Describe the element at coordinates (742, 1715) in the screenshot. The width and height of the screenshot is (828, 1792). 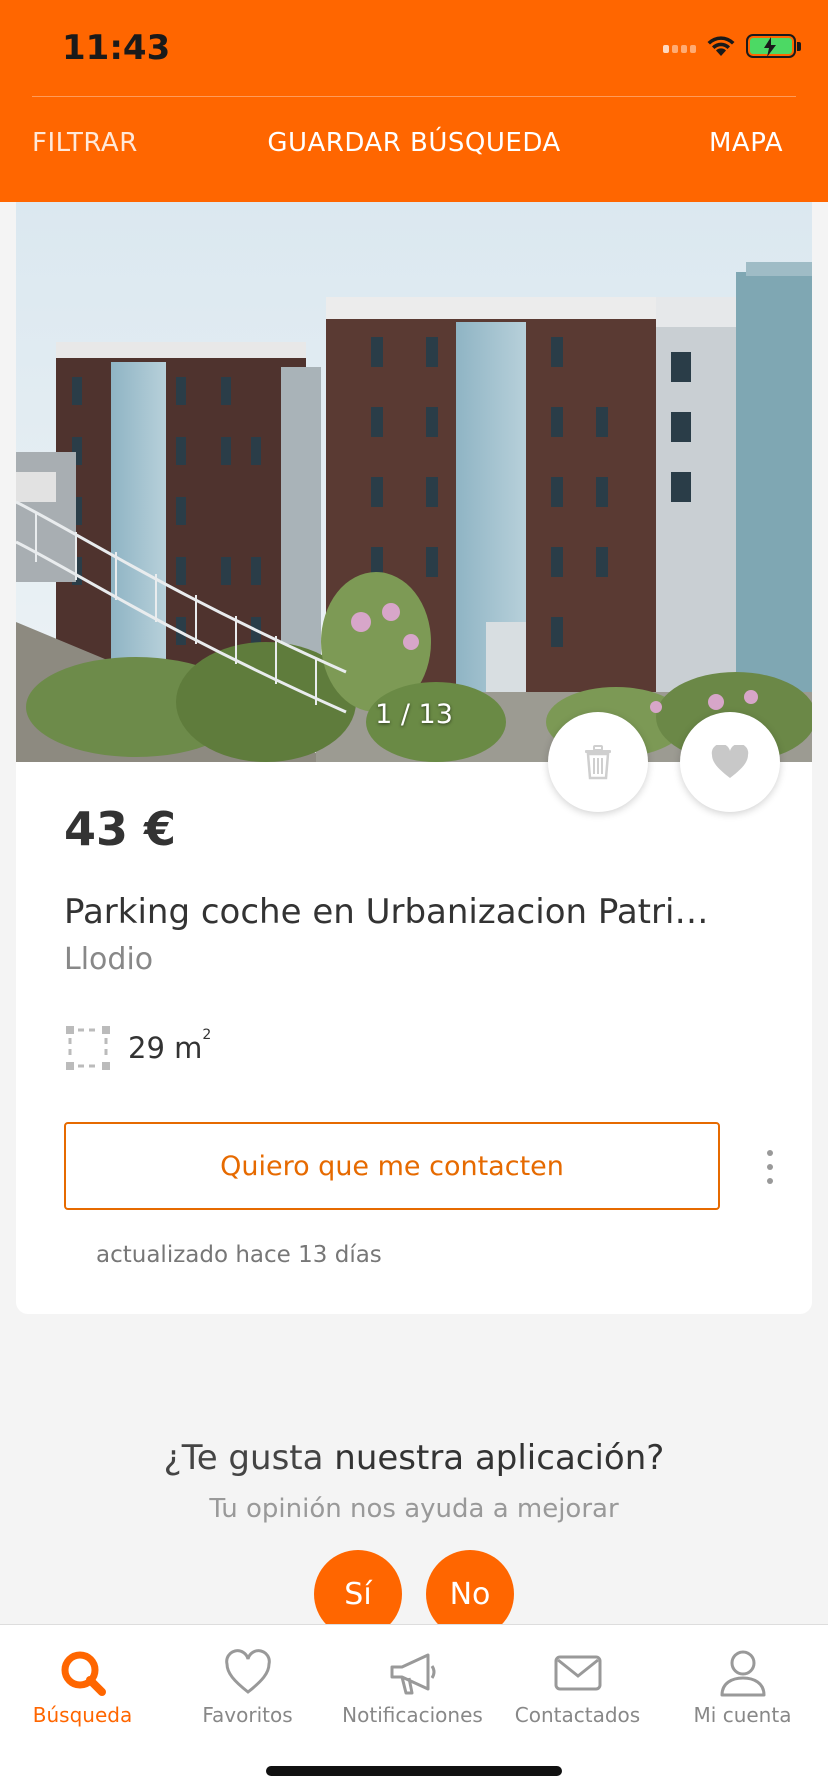
I see `tab-my-account-label: Mi cuenta` at that location.